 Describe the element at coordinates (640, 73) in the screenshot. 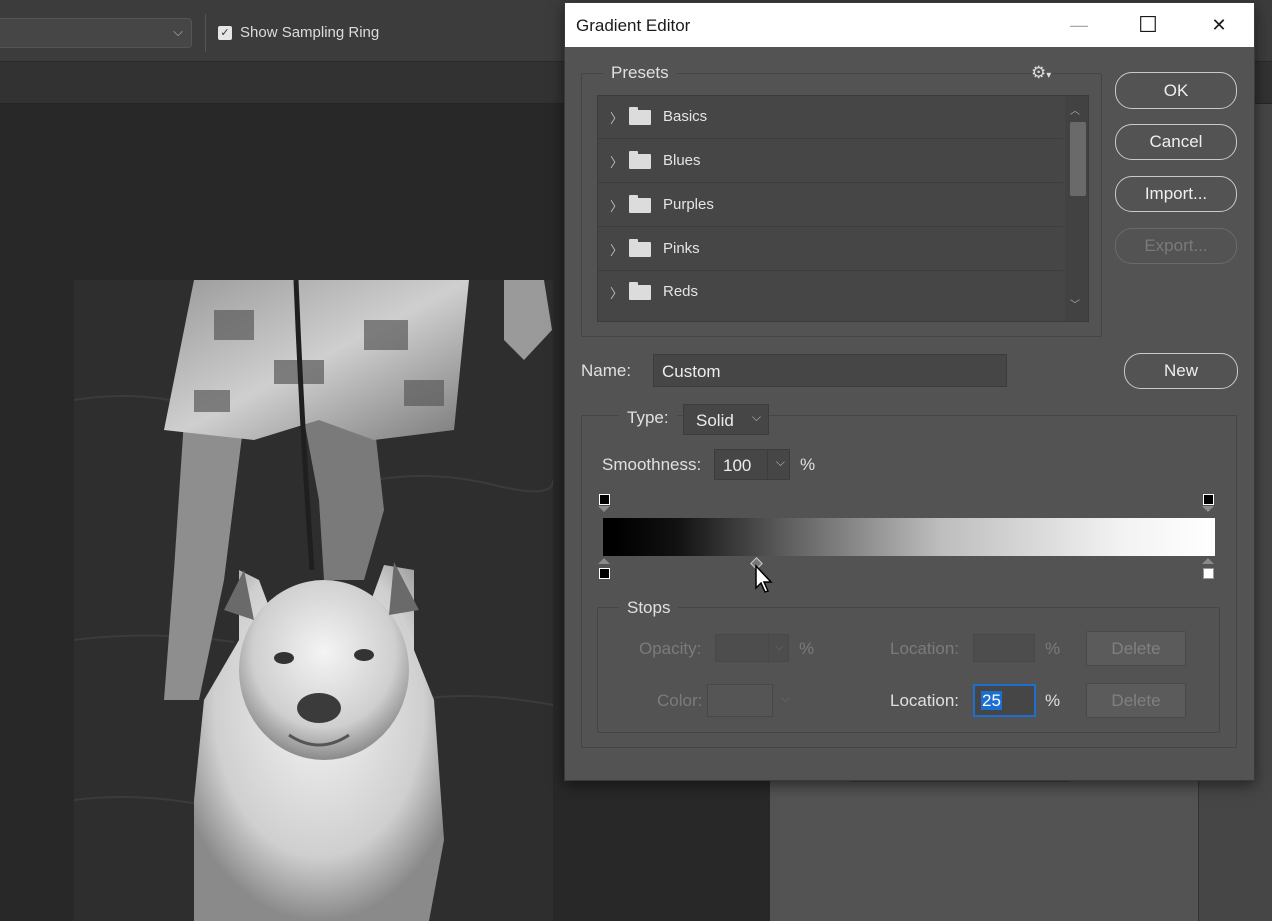

I see `presets-title: Presets` at that location.